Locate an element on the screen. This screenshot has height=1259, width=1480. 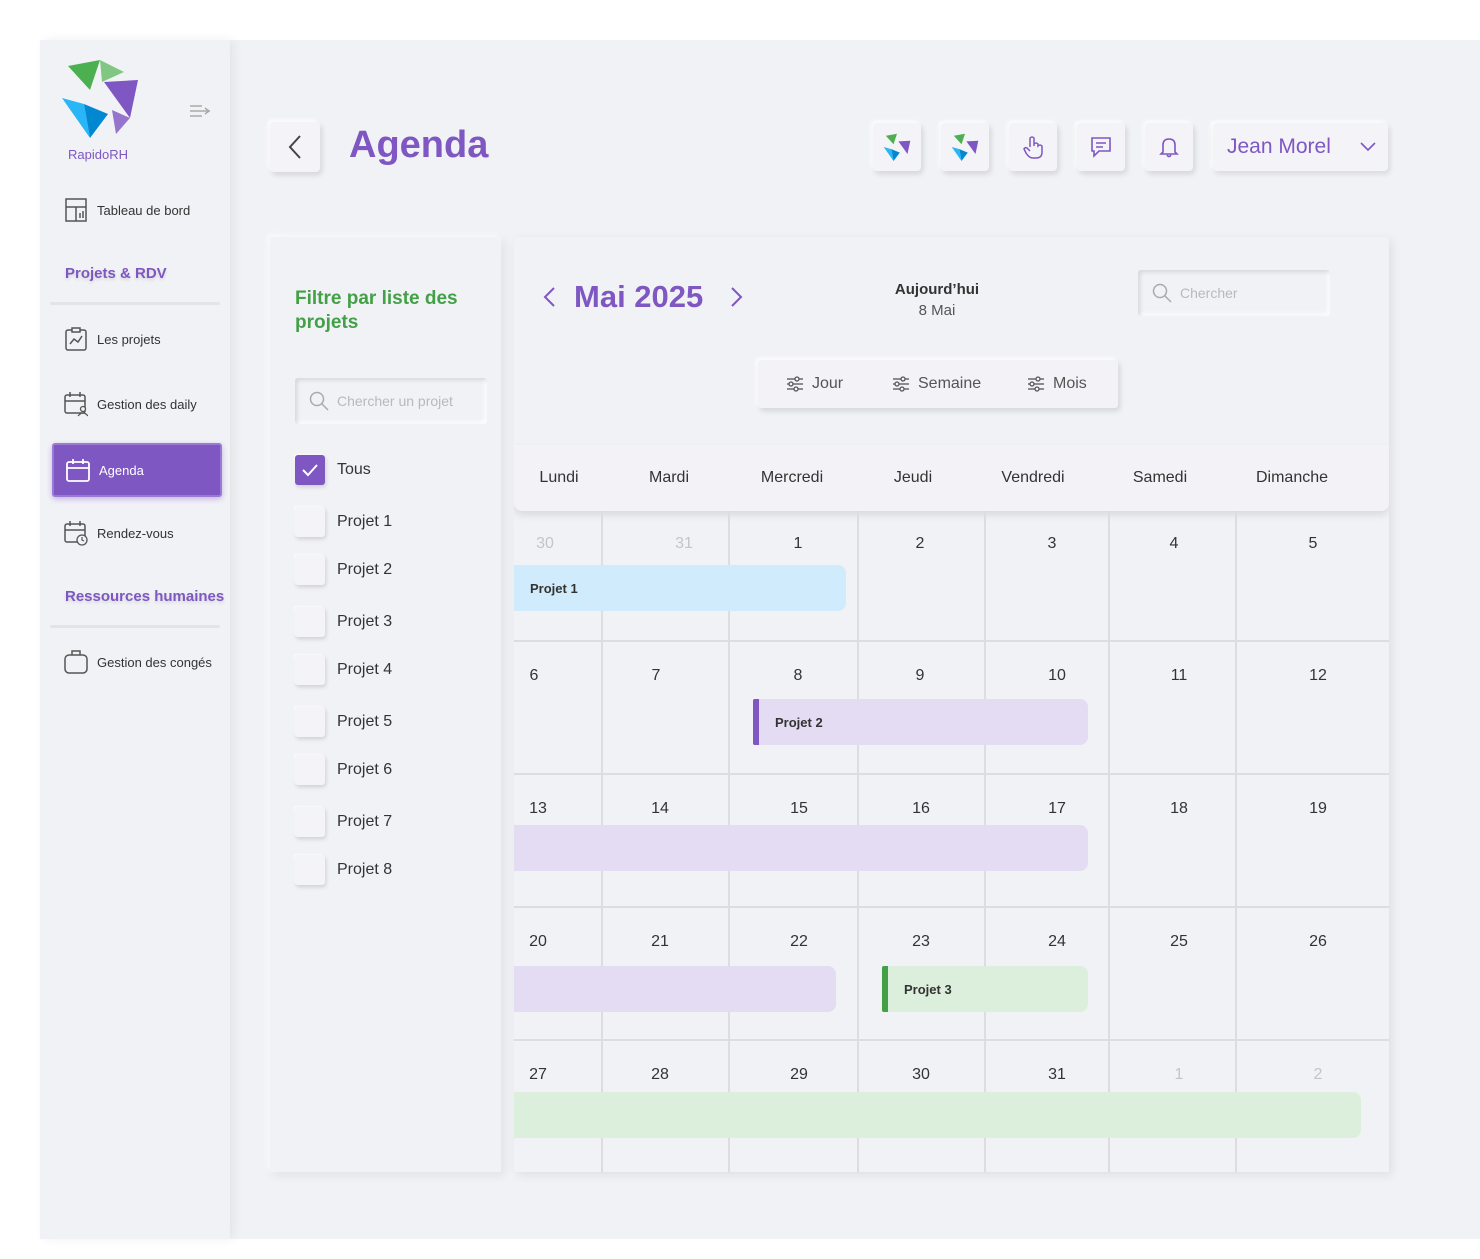
hand-pointer-button is located at coordinates (1033, 147).